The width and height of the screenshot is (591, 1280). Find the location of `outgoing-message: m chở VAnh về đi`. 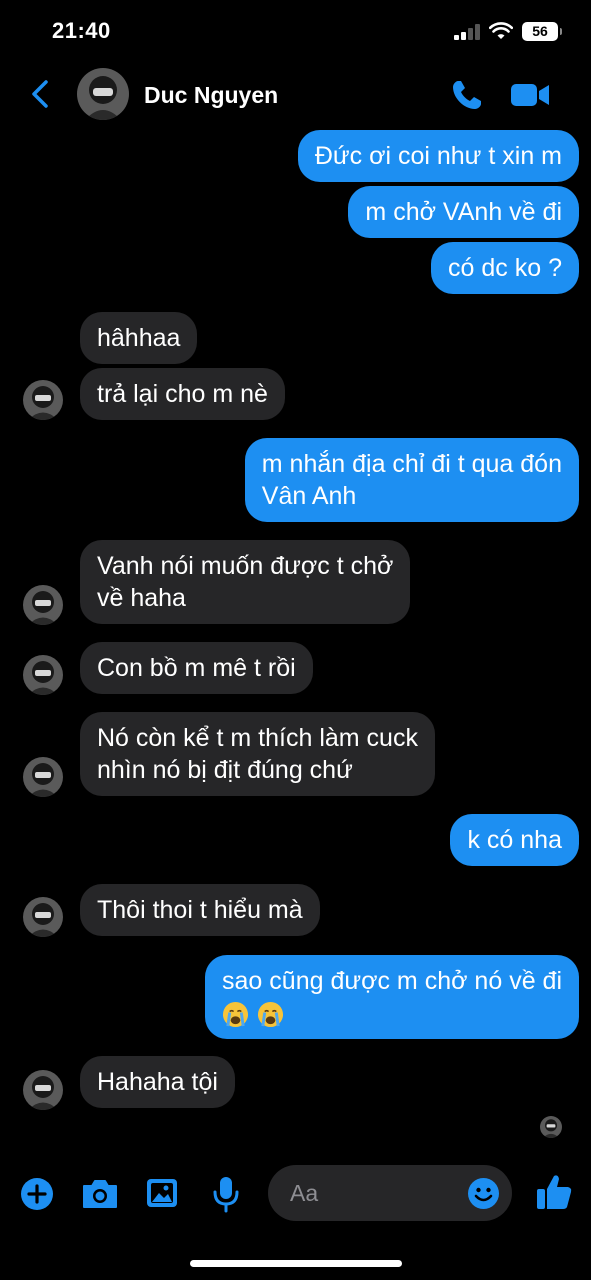

outgoing-message: m chở VAnh về đi is located at coordinates (463, 212).